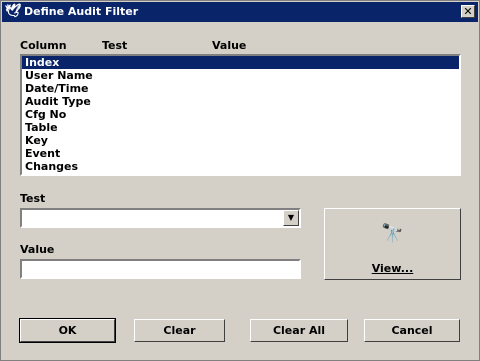 This screenshot has width=480, height=361. Describe the element at coordinates (13, 11) in the screenshot. I see `app-icon: 🕊` at that location.